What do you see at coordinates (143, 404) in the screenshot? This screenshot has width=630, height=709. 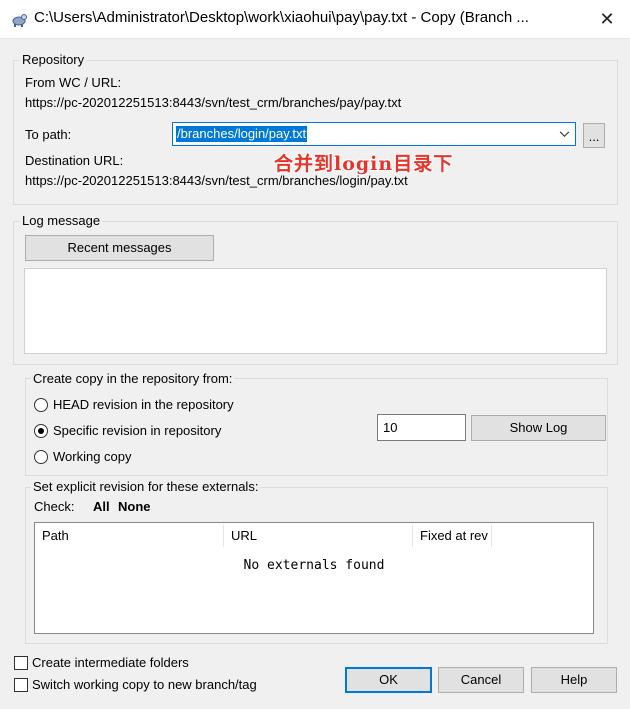 I see `radio-head-label: HEAD revision in the repository` at bounding box center [143, 404].